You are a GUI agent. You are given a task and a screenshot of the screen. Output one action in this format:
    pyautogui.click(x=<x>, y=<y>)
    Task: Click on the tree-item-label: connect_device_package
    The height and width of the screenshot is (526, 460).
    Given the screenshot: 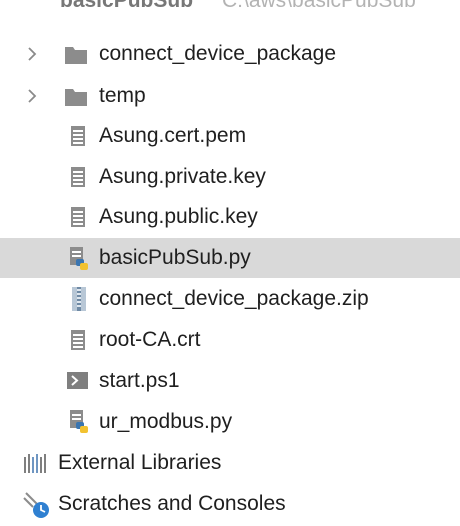 What is the action you would take?
    pyautogui.click(x=218, y=53)
    